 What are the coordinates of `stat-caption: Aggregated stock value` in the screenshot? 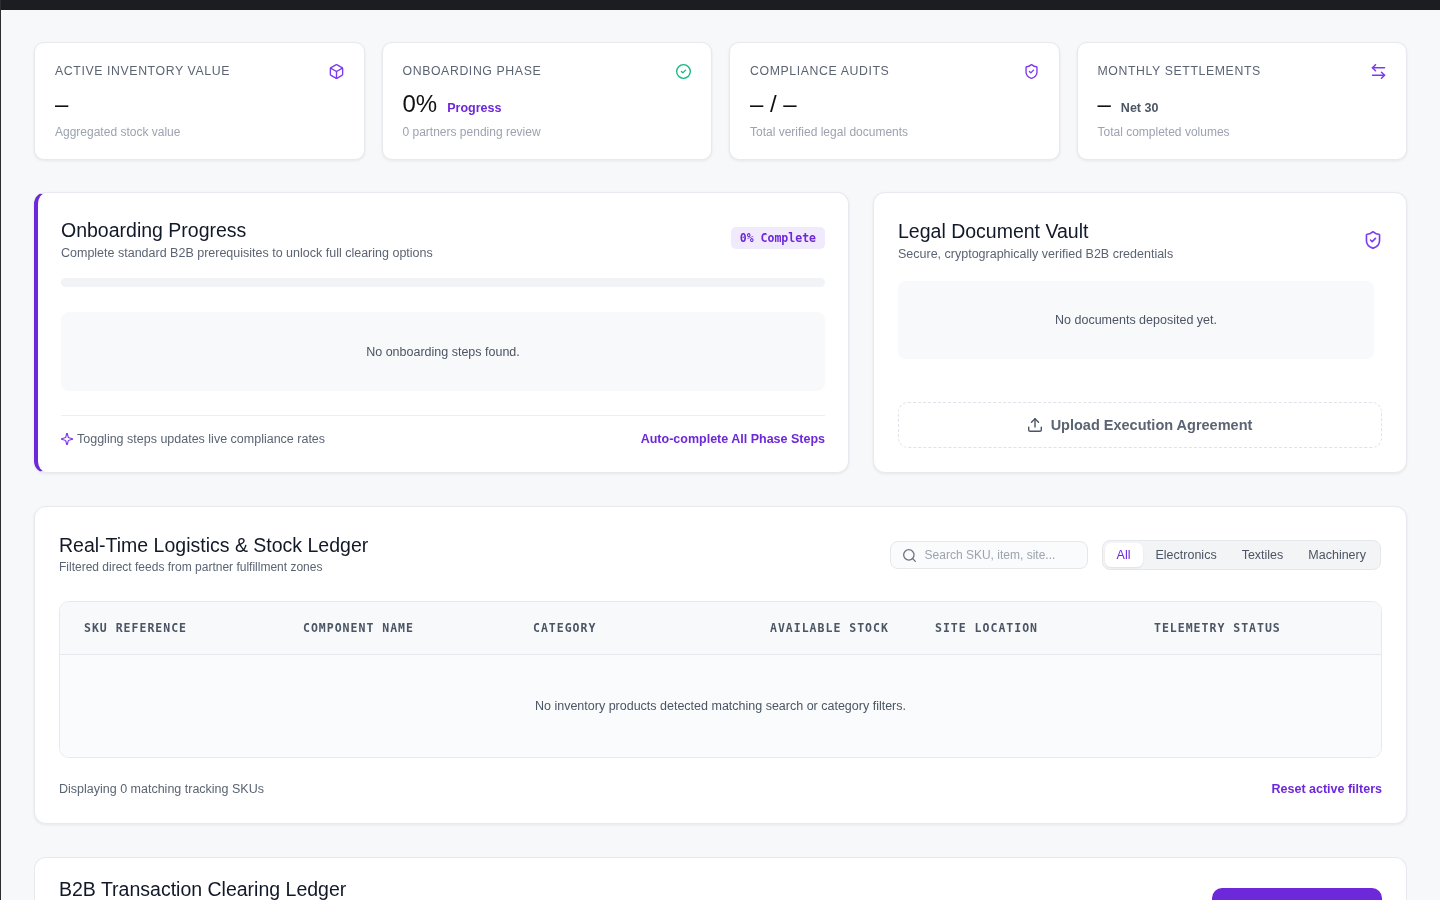 It's located at (118, 132).